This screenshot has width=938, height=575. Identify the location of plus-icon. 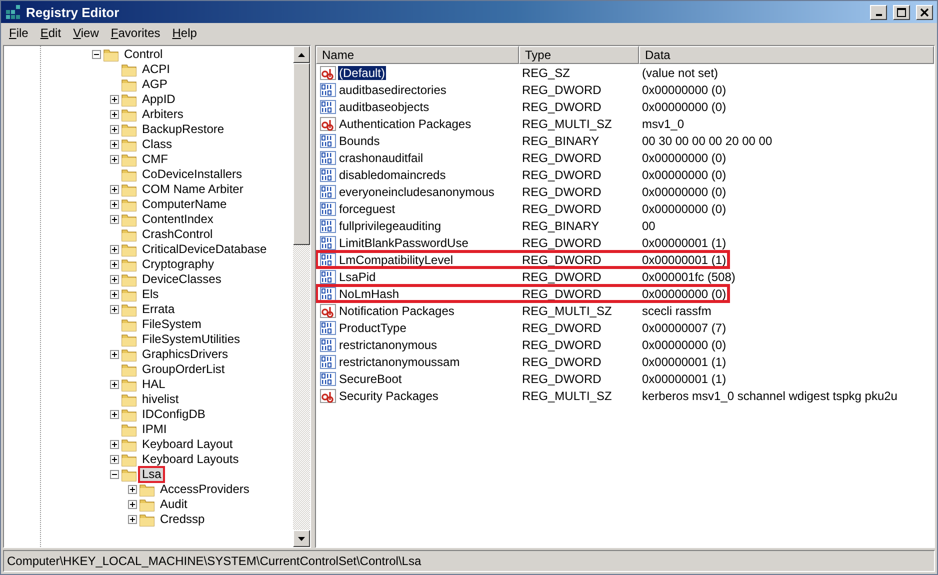
(114, 144).